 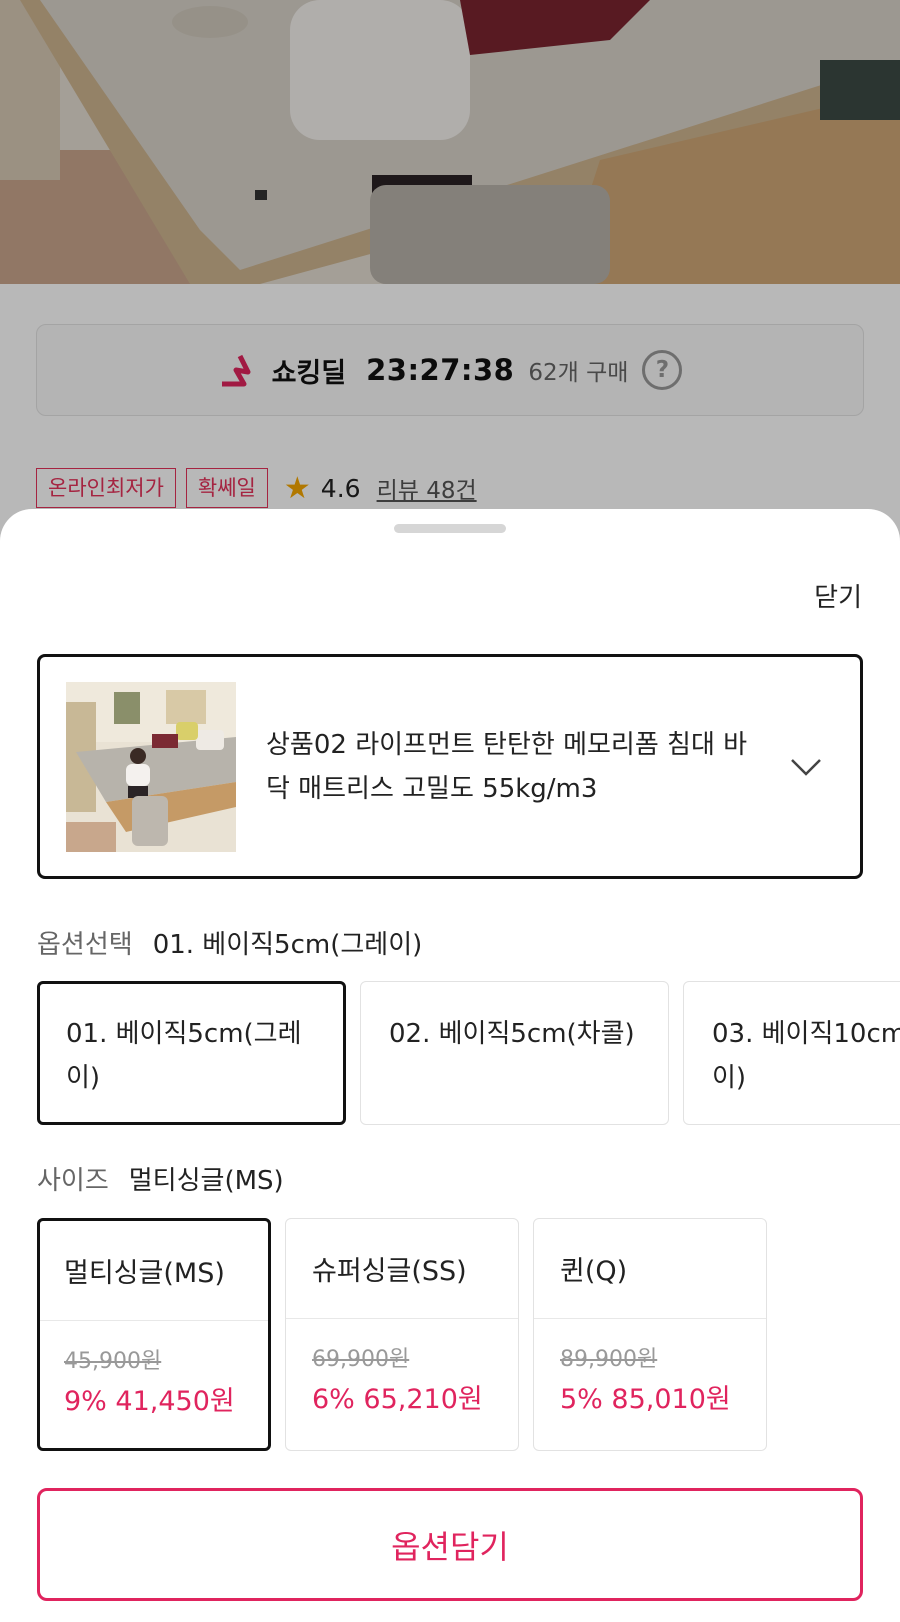 I want to click on chevron-down-icon, so click(x=806, y=767).